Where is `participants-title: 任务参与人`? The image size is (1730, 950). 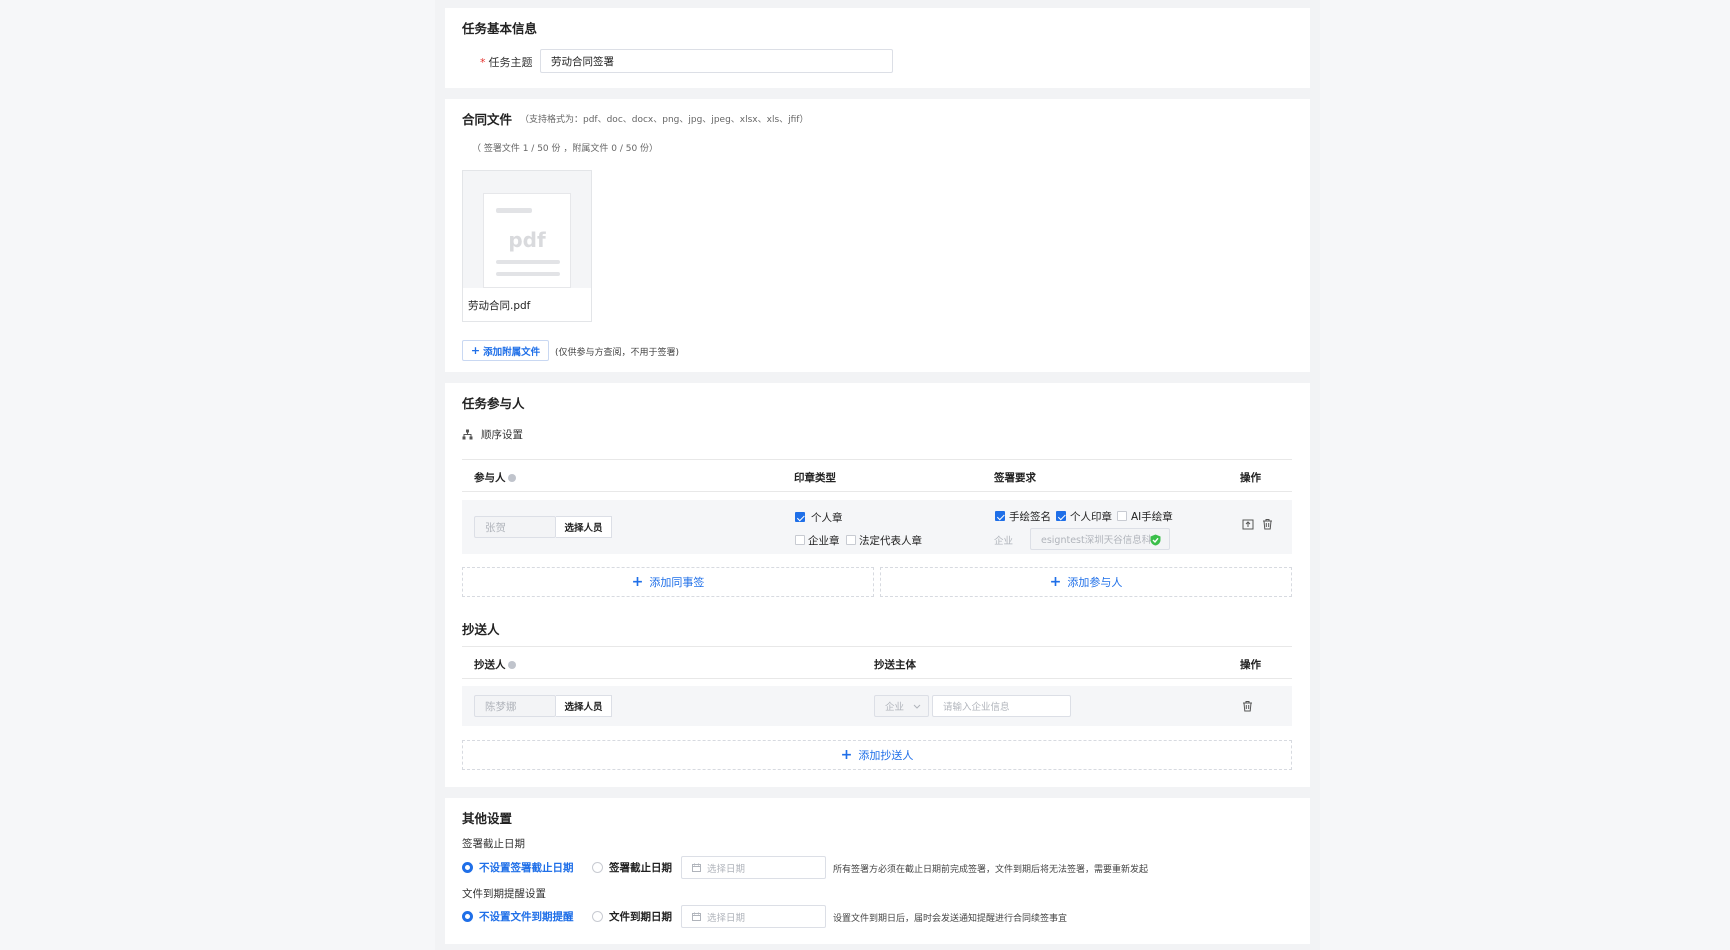
participants-title: 任务参与人 is located at coordinates (493, 403).